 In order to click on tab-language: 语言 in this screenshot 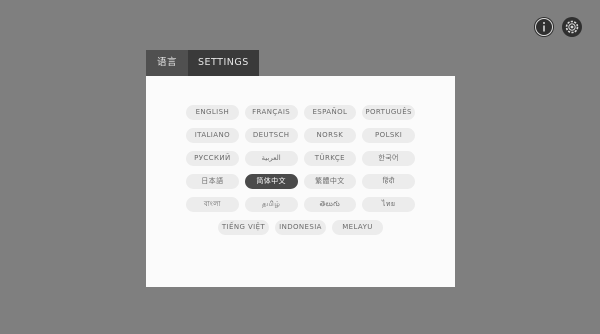, I will do `click(167, 63)`.